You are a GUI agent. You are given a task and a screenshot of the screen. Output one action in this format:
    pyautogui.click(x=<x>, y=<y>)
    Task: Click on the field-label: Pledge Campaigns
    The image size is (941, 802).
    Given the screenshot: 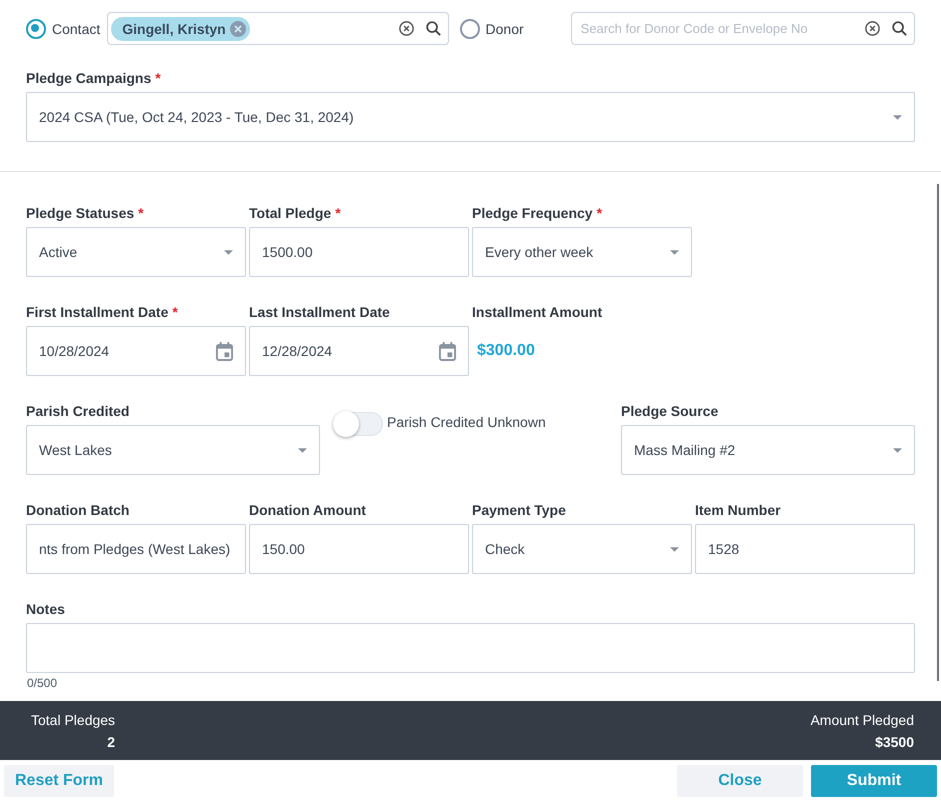 What is the action you would take?
    pyautogui.click(x=89, y=78)
    